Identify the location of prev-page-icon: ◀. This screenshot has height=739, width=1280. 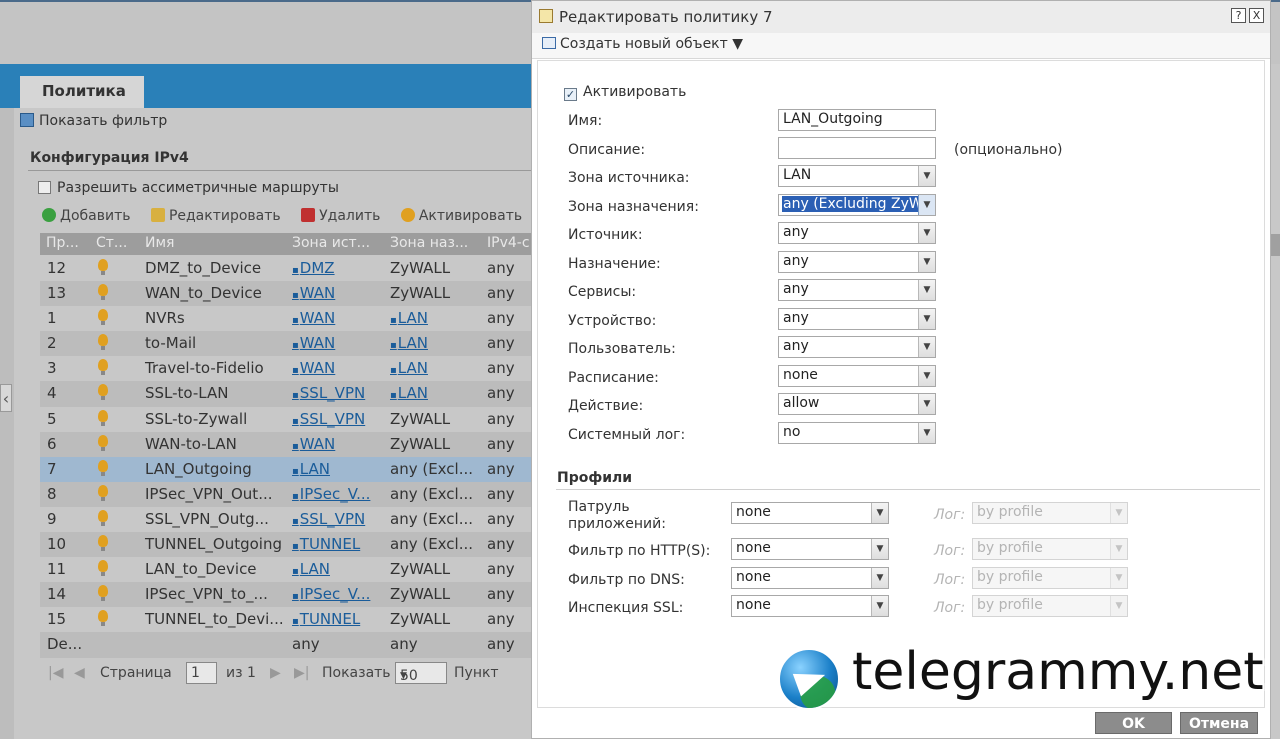
(79, 673).